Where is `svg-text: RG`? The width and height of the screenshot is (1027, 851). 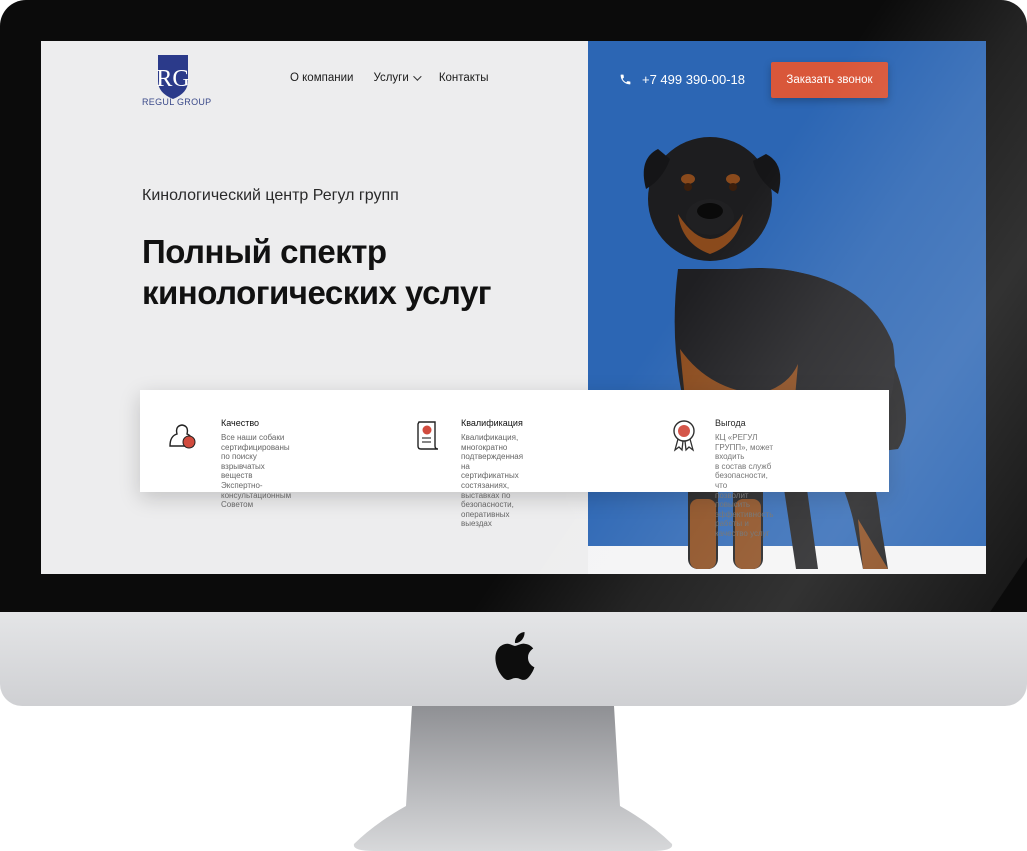 svg-text: RG is located at coordinates (172, 79).